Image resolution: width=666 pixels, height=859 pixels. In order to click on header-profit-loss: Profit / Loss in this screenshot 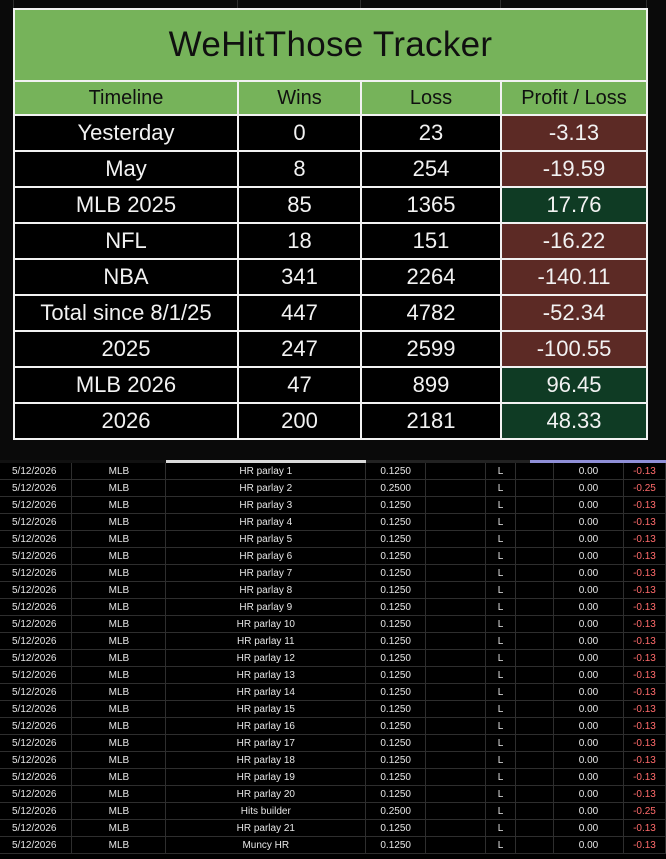, I will do `click(574, 98)`.